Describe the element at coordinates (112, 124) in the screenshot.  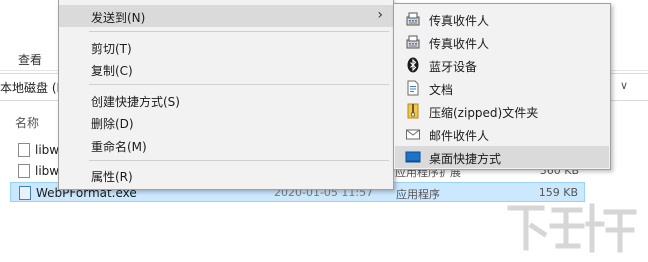
I see `menu-item-label: 删除(D)` at that location.